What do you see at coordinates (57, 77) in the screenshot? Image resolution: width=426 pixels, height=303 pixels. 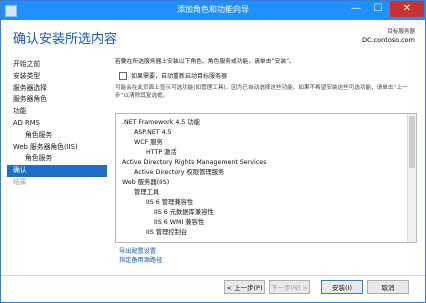 I see `nav-item: 安装类型` at bounding box center [57, 77].